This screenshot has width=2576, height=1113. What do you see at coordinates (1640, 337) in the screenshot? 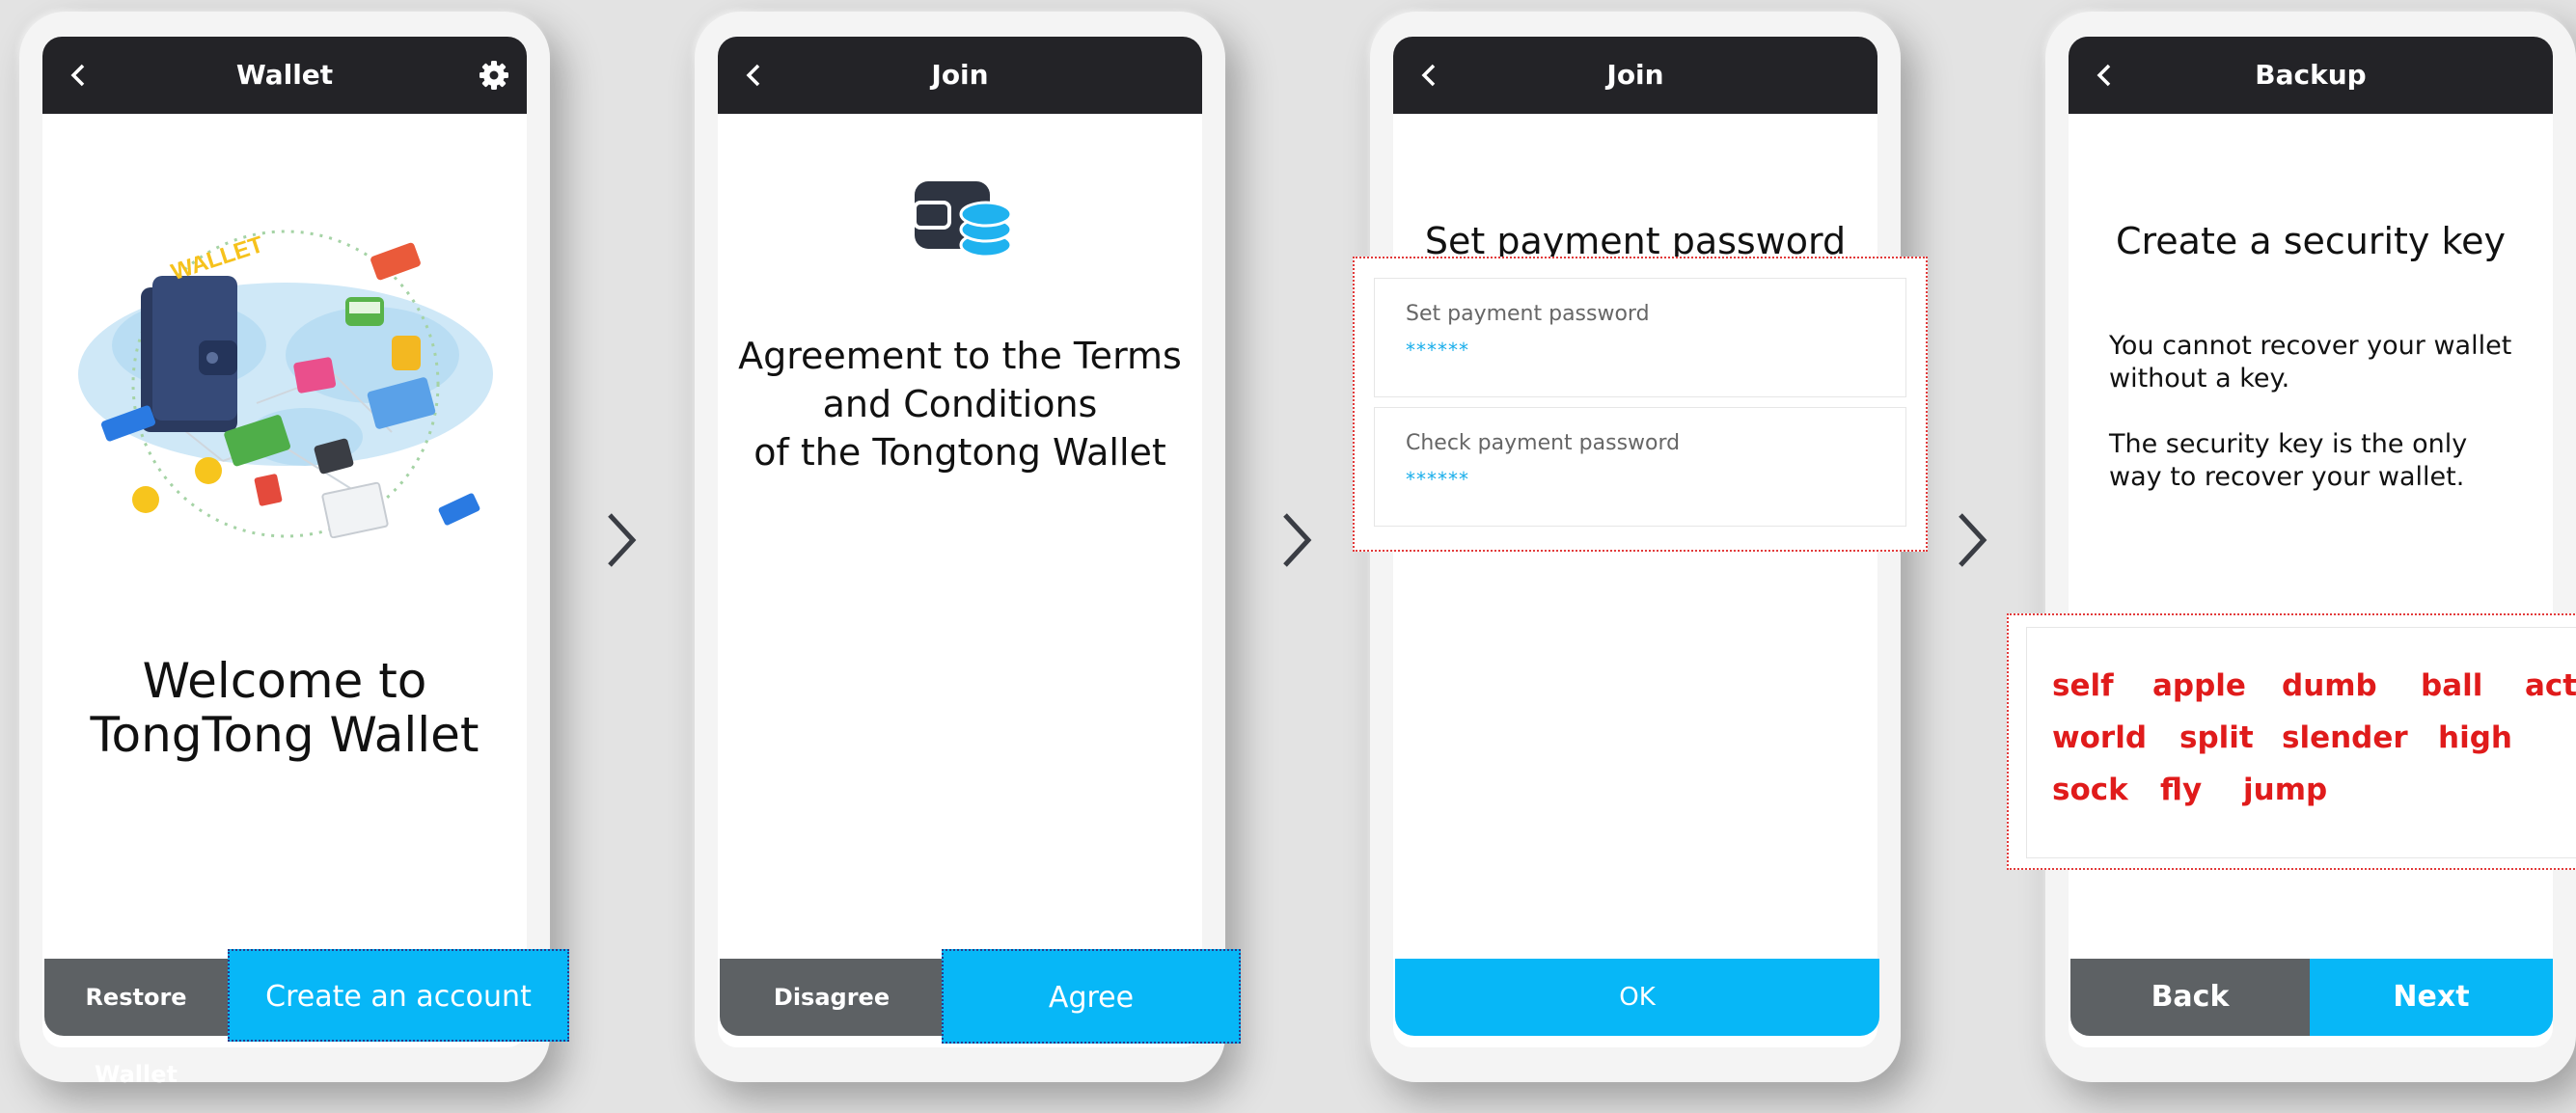
I see `set-password-field: Set payment password ******` at bounding box center [1640, 337].